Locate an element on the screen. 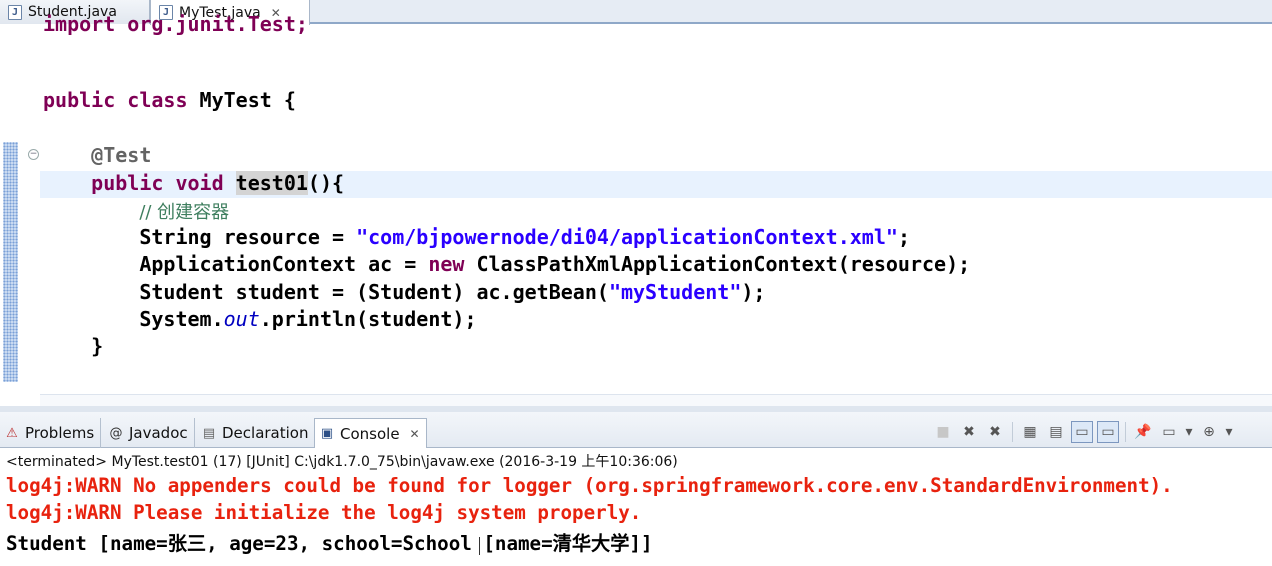 The width and height of the screenshot is (1272, 566). tab-problems: ⚠ Problems is located at coordinates (51, 433).